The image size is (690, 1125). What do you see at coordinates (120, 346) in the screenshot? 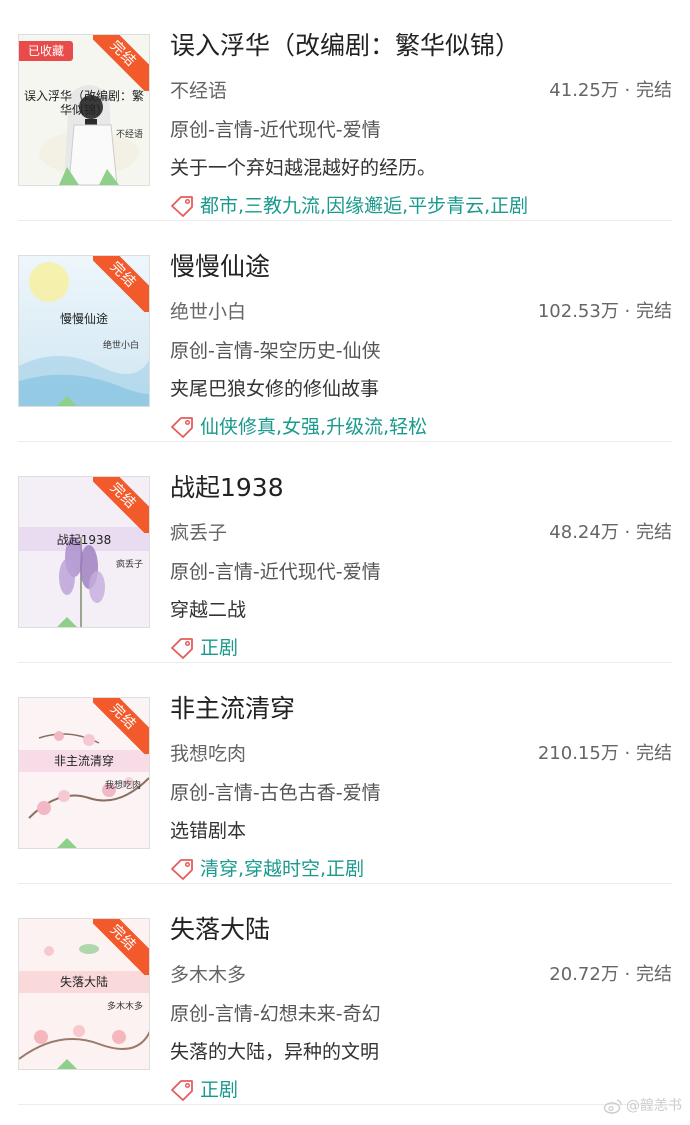
I see `cover-author: 绝世小白` at bounding box center [120, 346].